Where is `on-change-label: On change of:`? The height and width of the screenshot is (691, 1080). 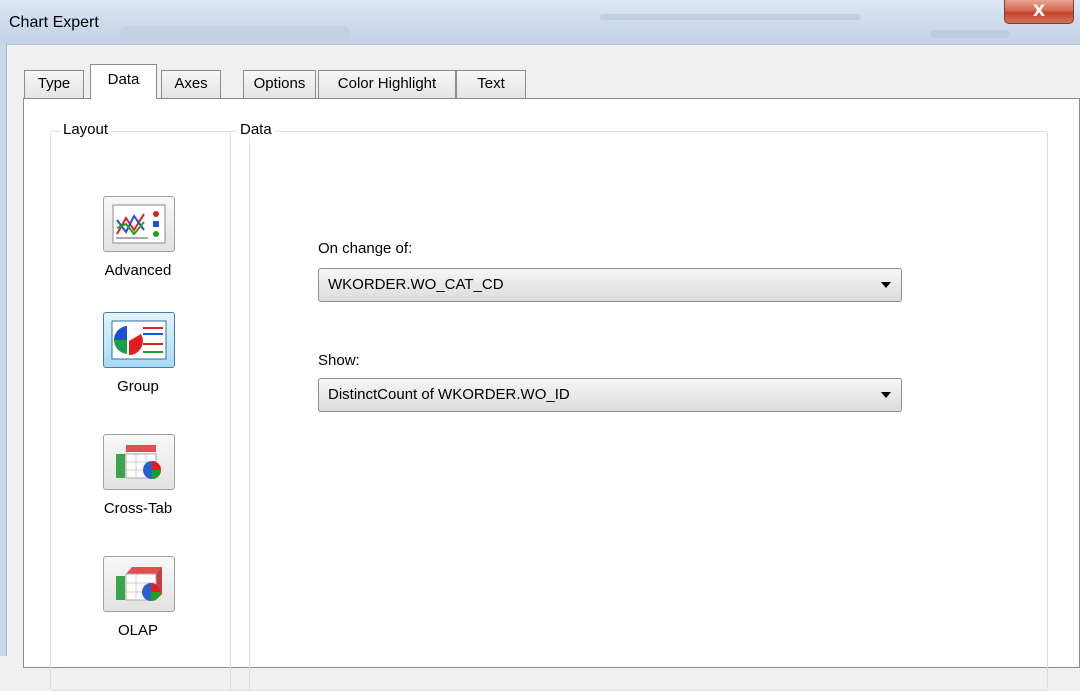 on-change-label: On change of: is located at coordinates (365, 248).